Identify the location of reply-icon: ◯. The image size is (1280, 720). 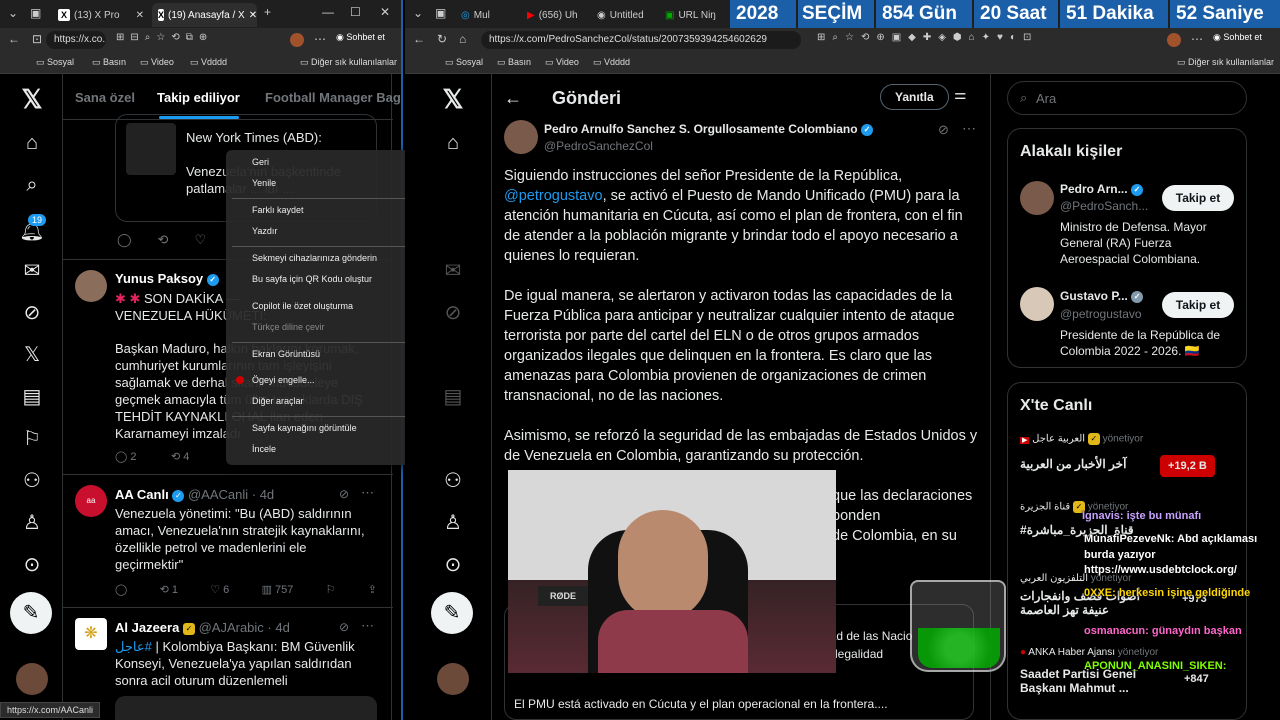
(121, 589).